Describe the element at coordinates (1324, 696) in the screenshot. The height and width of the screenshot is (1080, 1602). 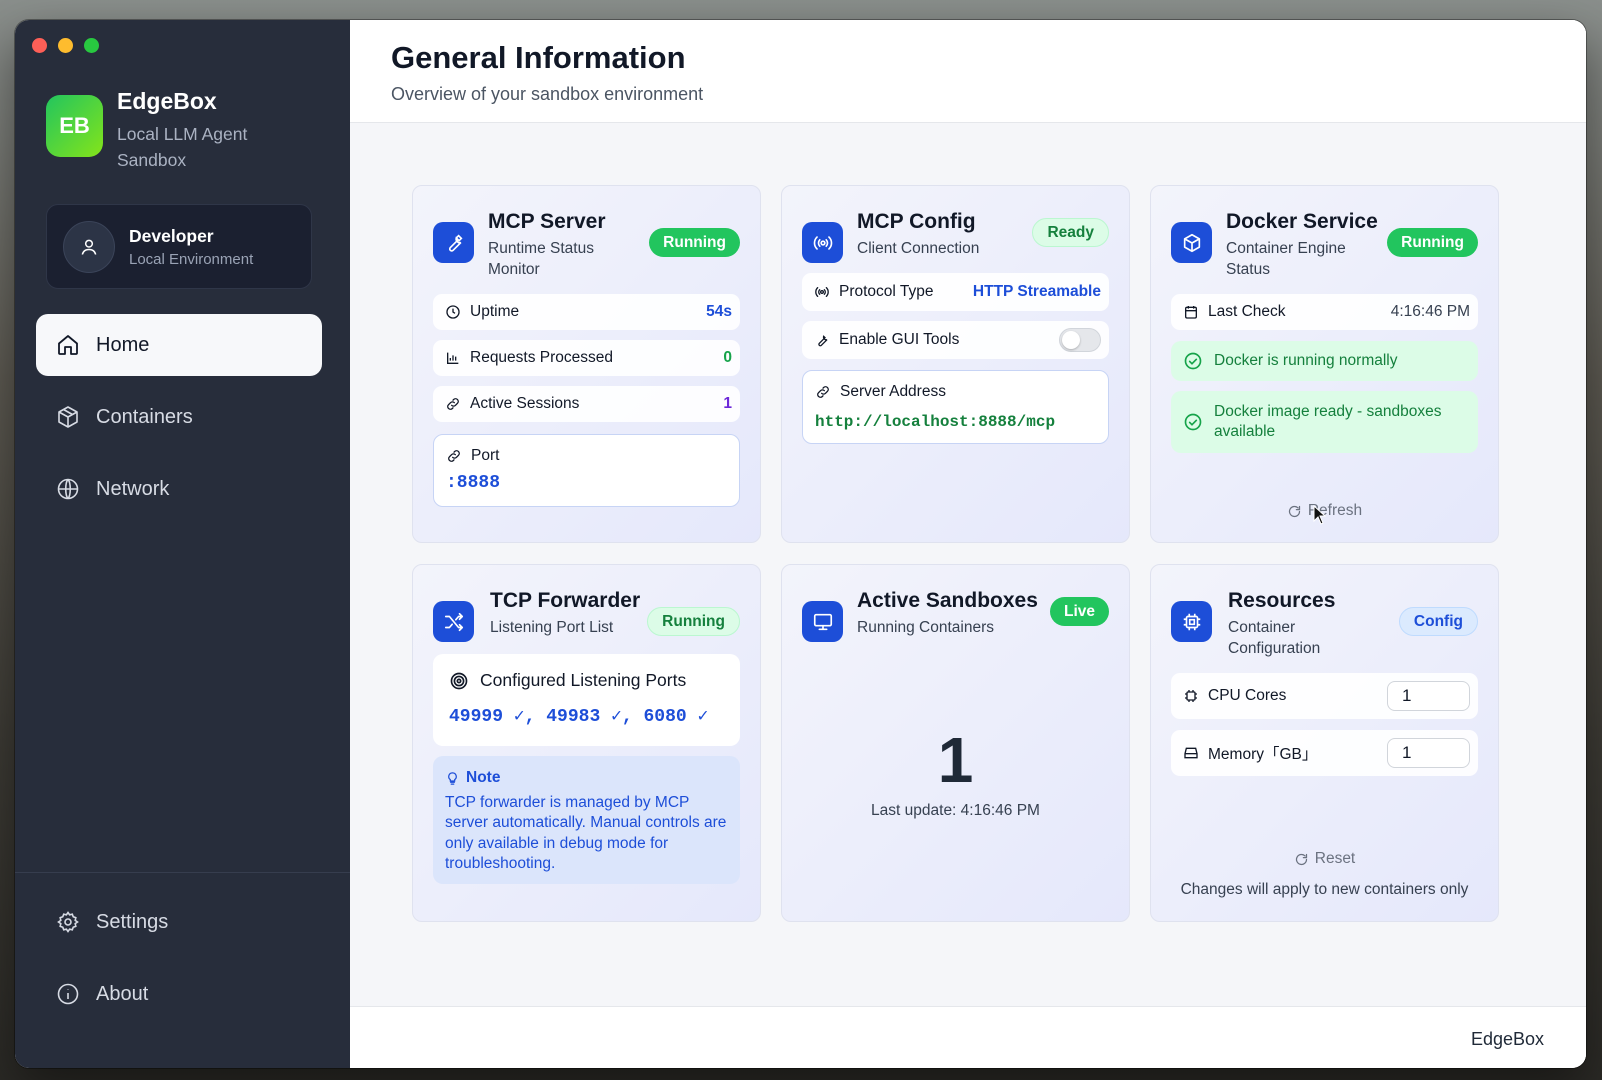
I see `cpu-row: CPU Cores 1` at that location.